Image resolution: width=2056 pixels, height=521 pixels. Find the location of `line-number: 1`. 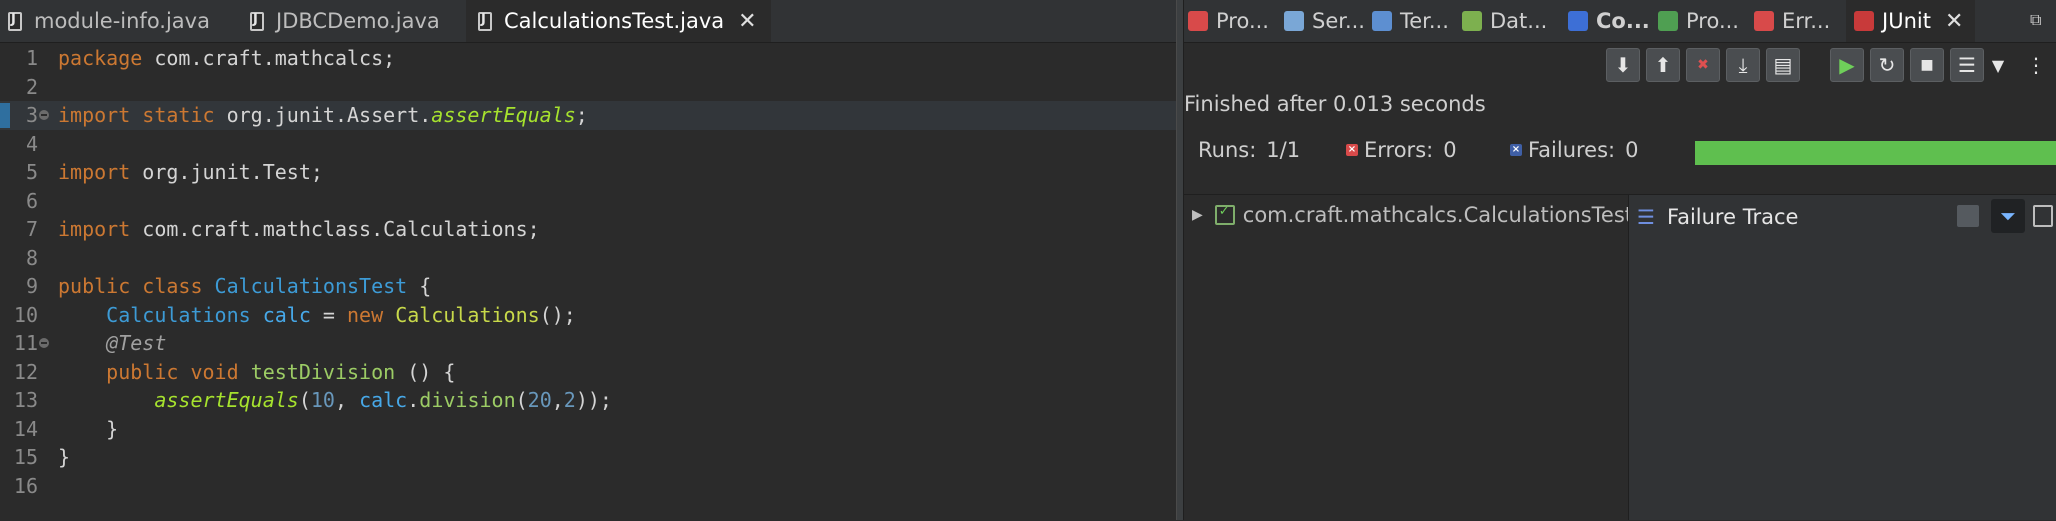

line-number: 1 is located at coordinates (31, 58).